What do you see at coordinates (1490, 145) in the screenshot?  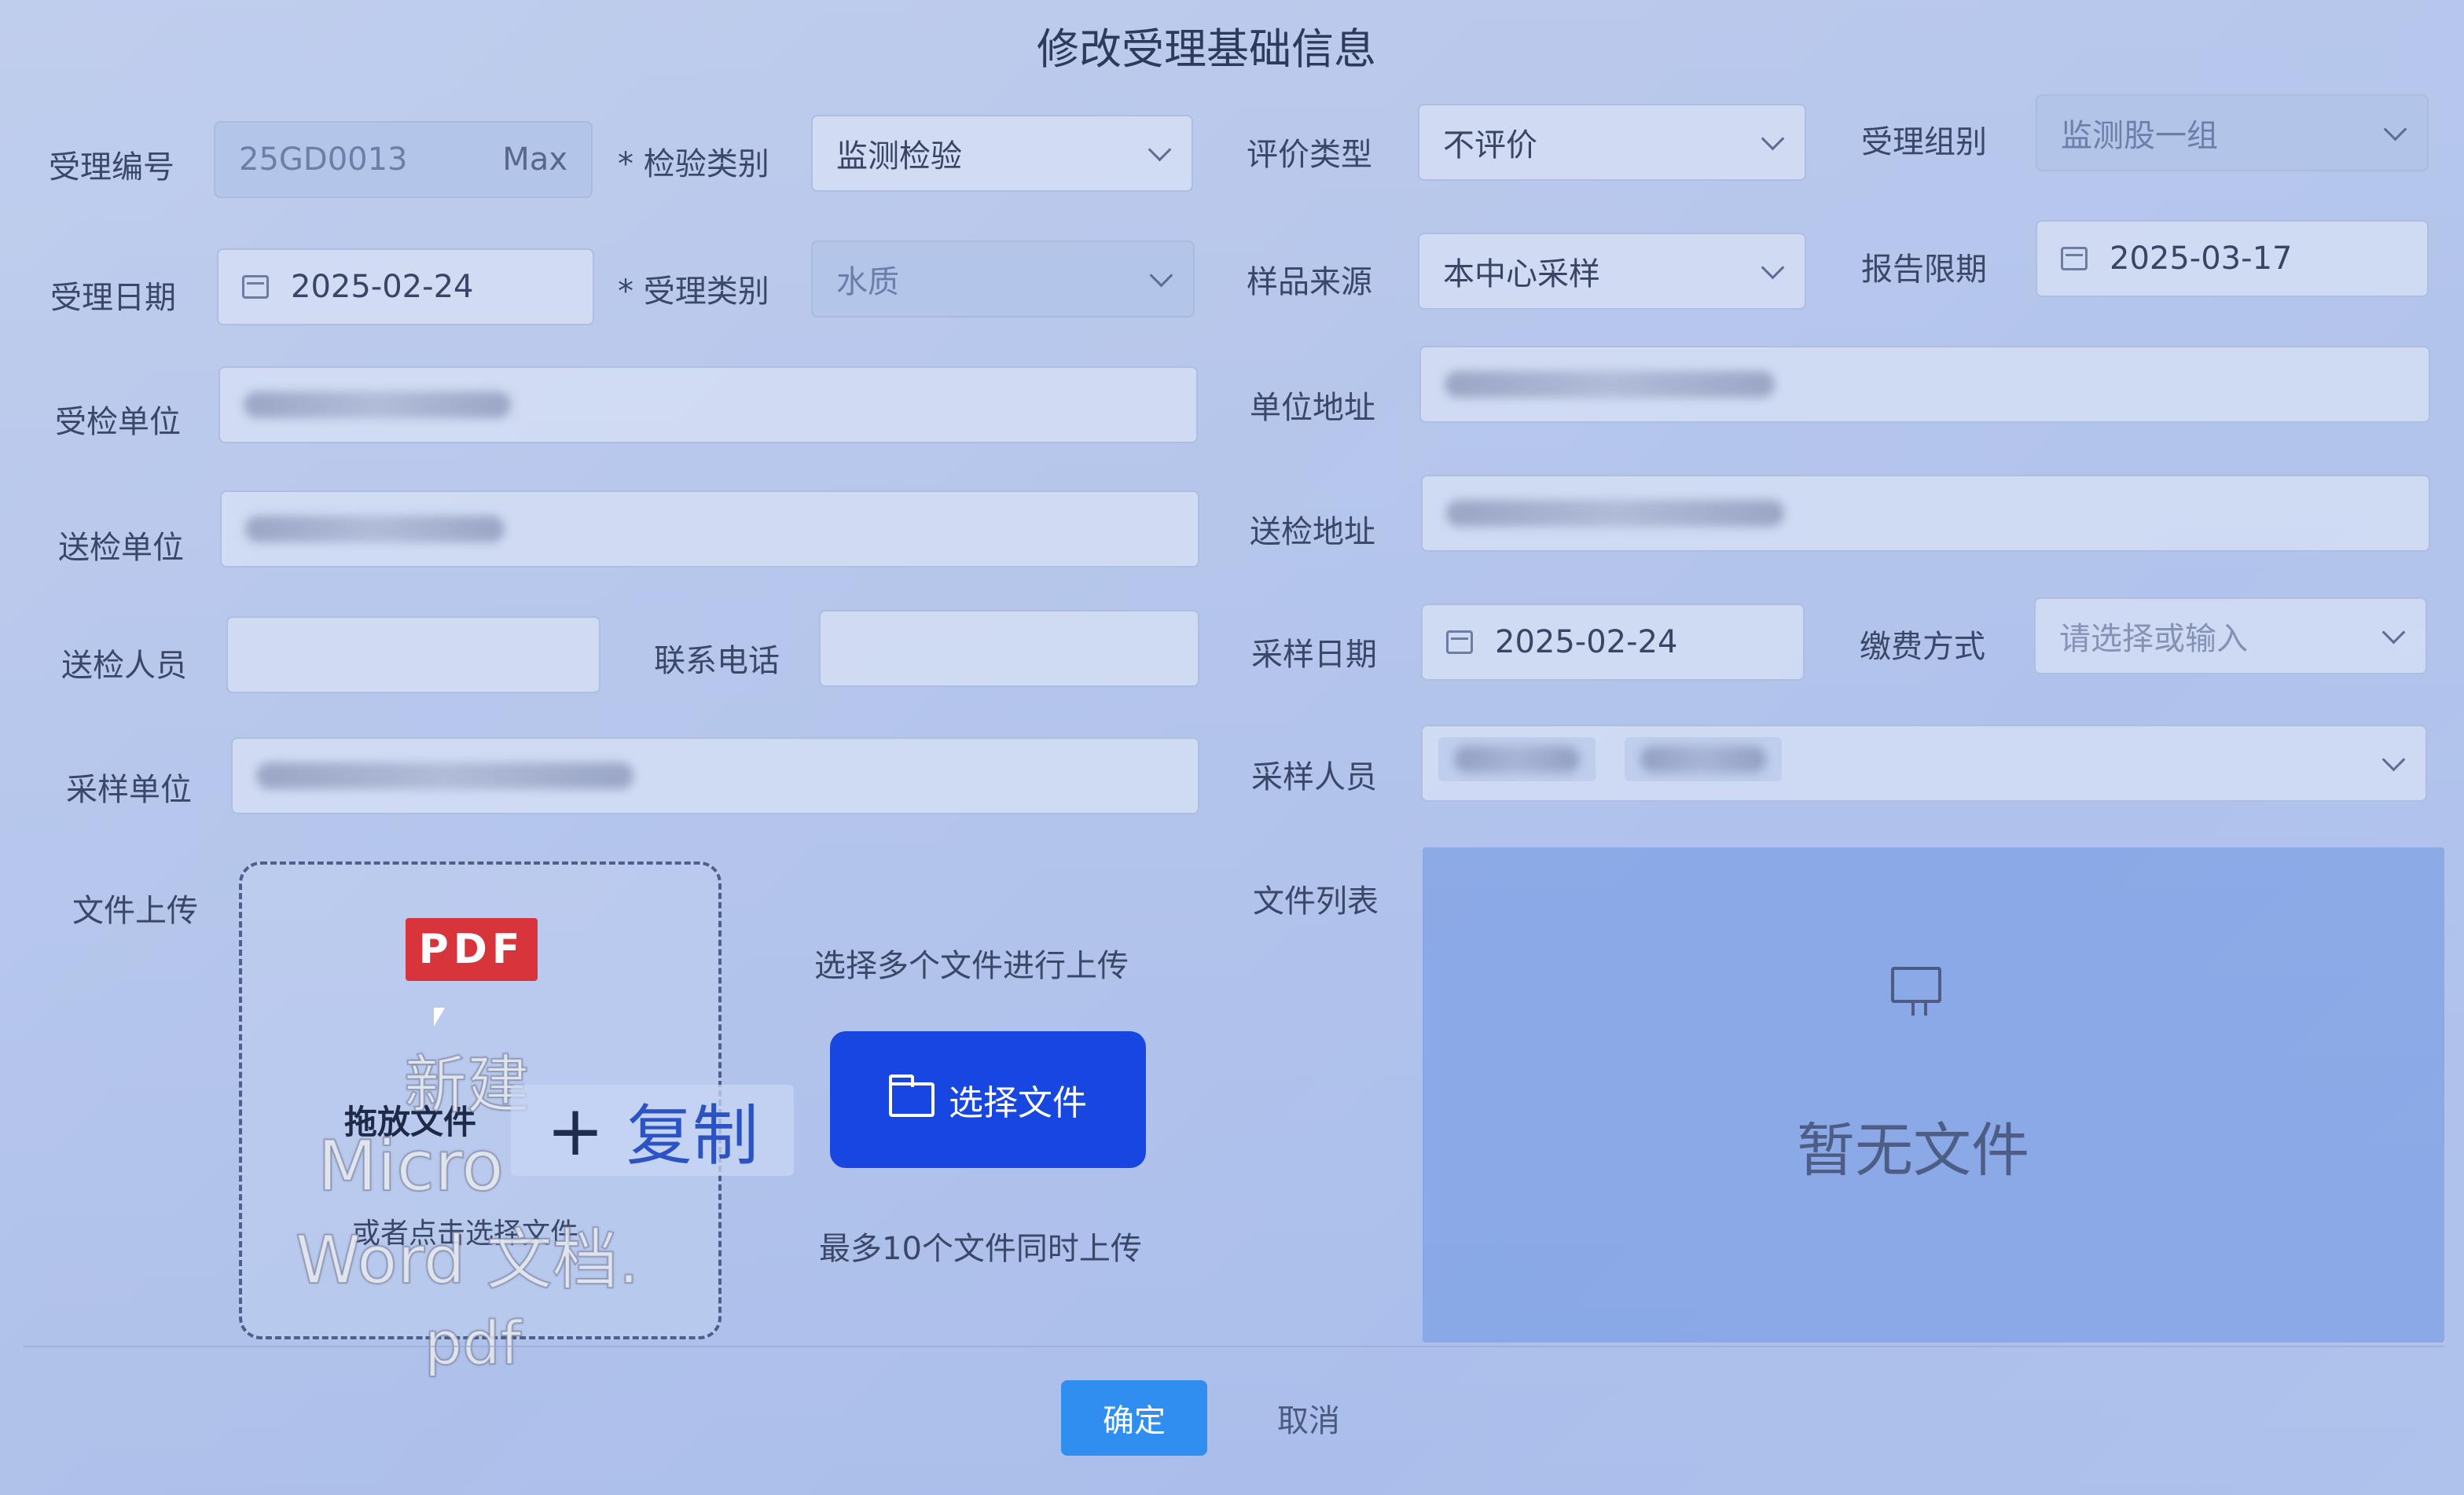 I see `eval-type-value: 不评价` at bounding box center [1490, 145].